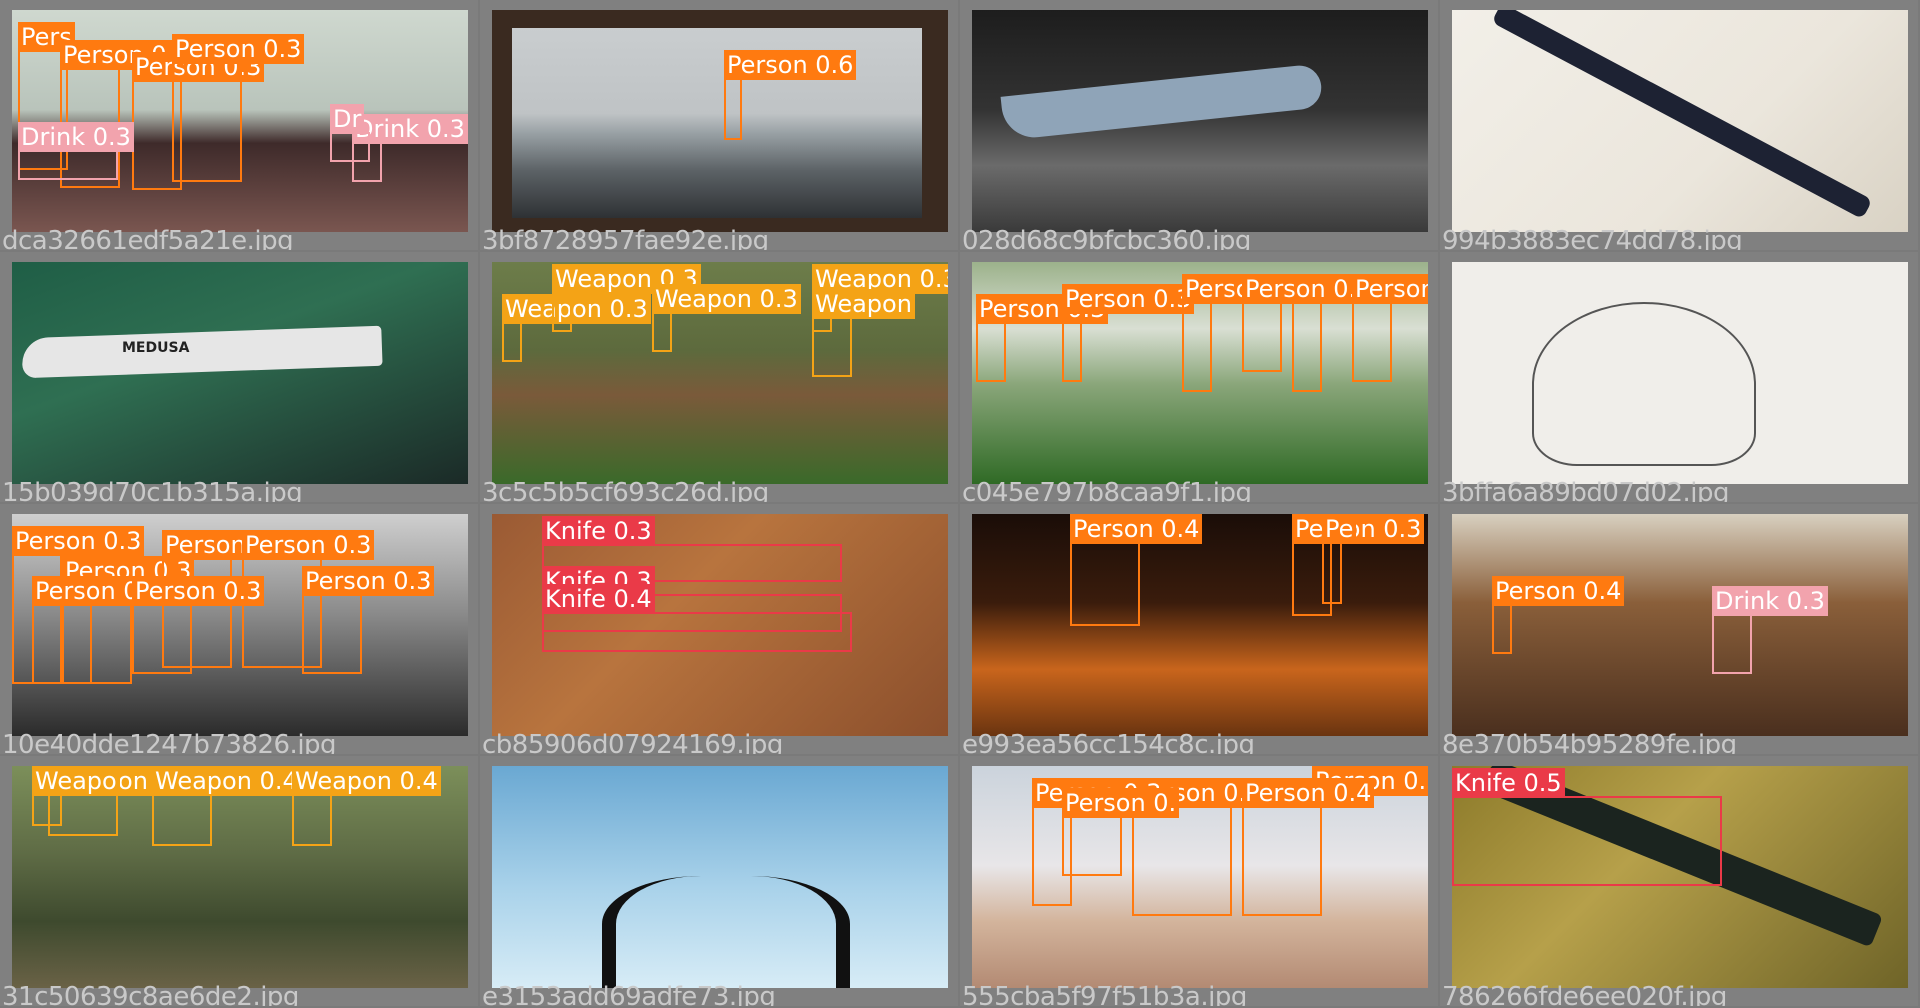  I want to click on file-name: e993ea56cc154c8c.jpg, so click(1108, 742).